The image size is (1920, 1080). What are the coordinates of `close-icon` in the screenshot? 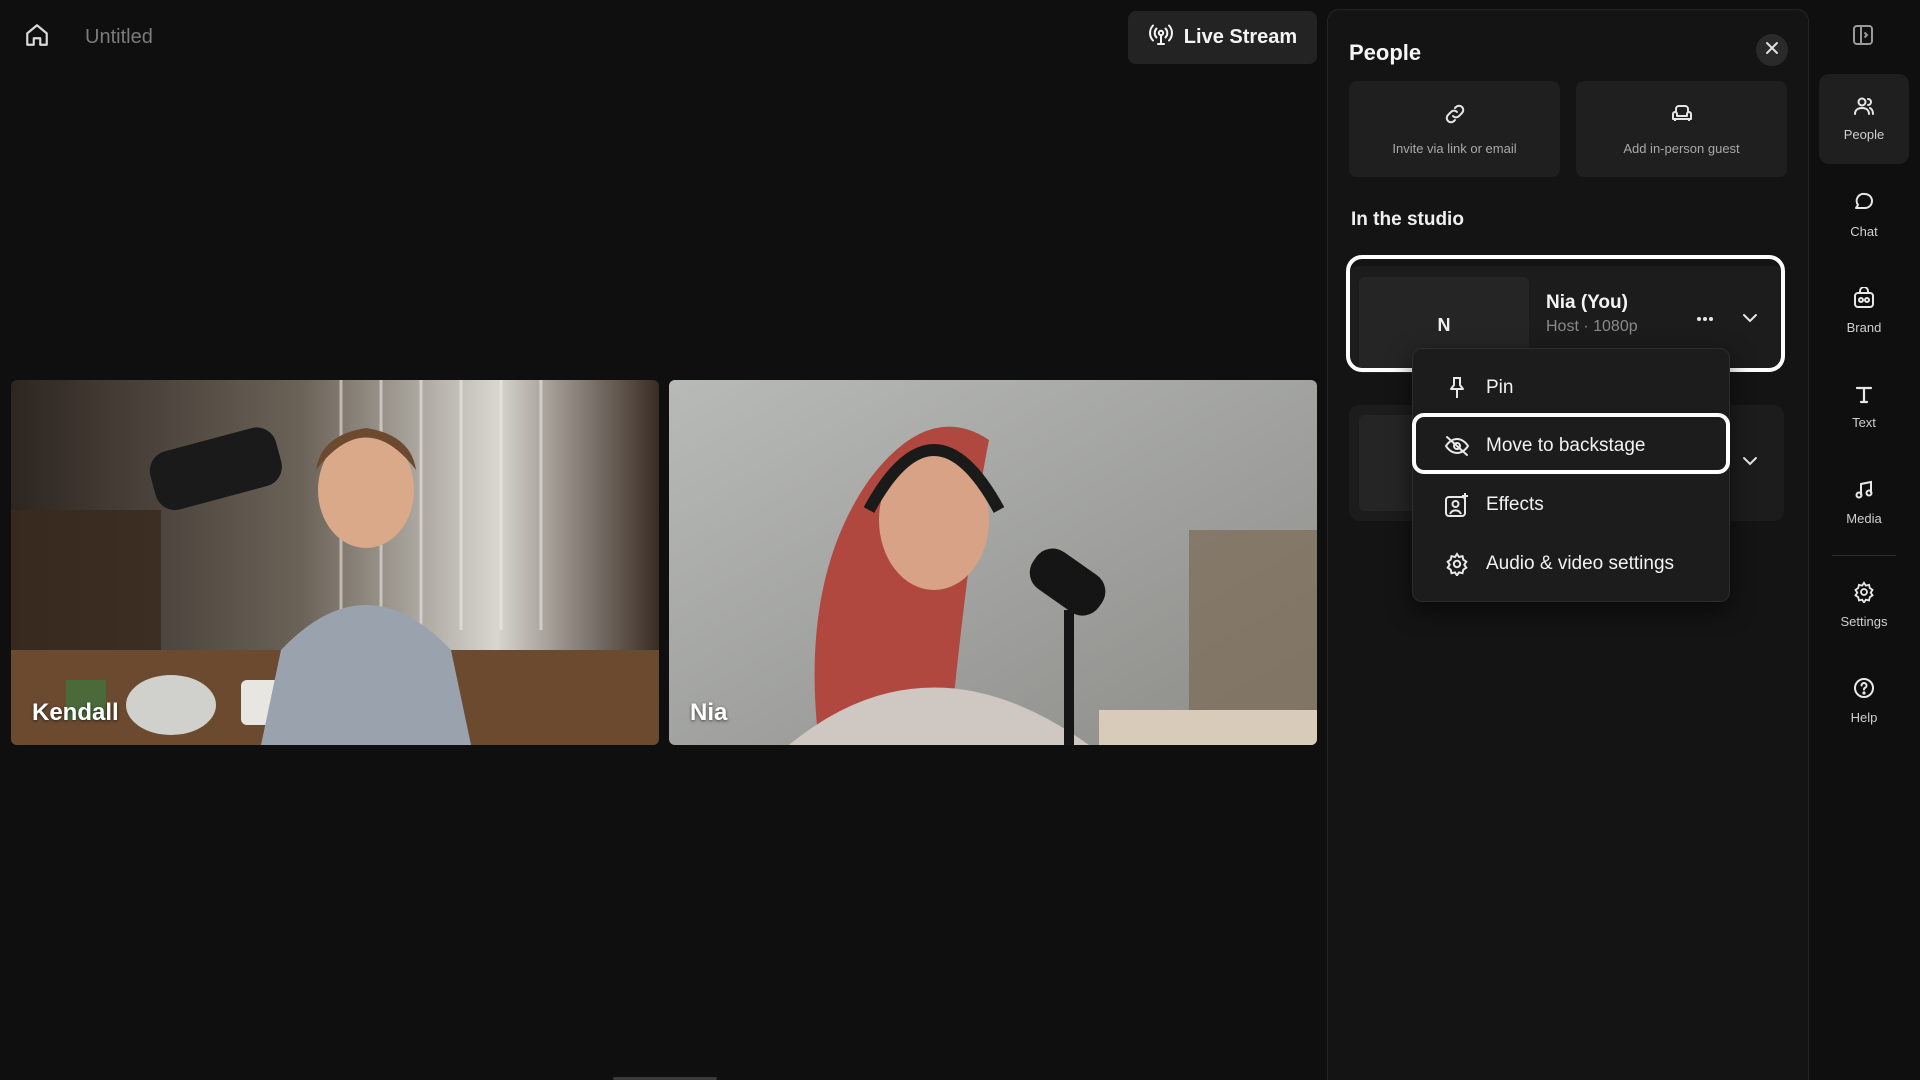 It's located at (1772, 50).